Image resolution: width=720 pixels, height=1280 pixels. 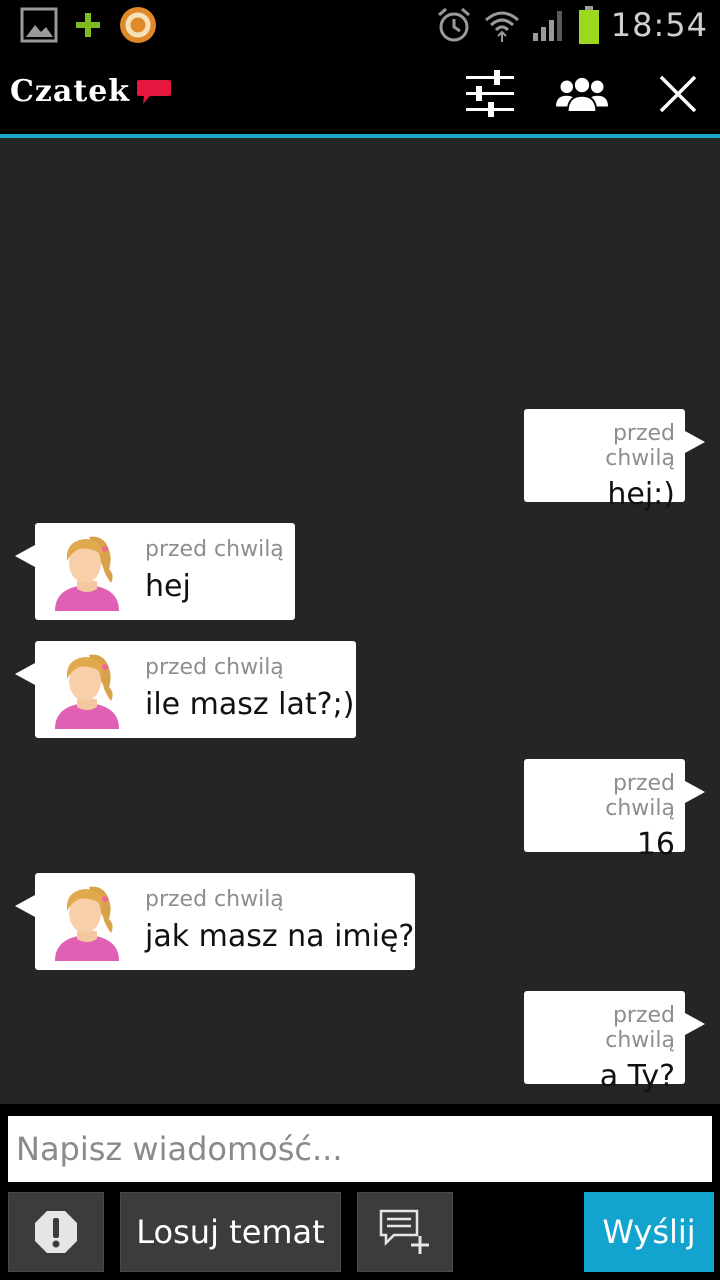 I want to click on settings-button, so click(x=490, y=94).